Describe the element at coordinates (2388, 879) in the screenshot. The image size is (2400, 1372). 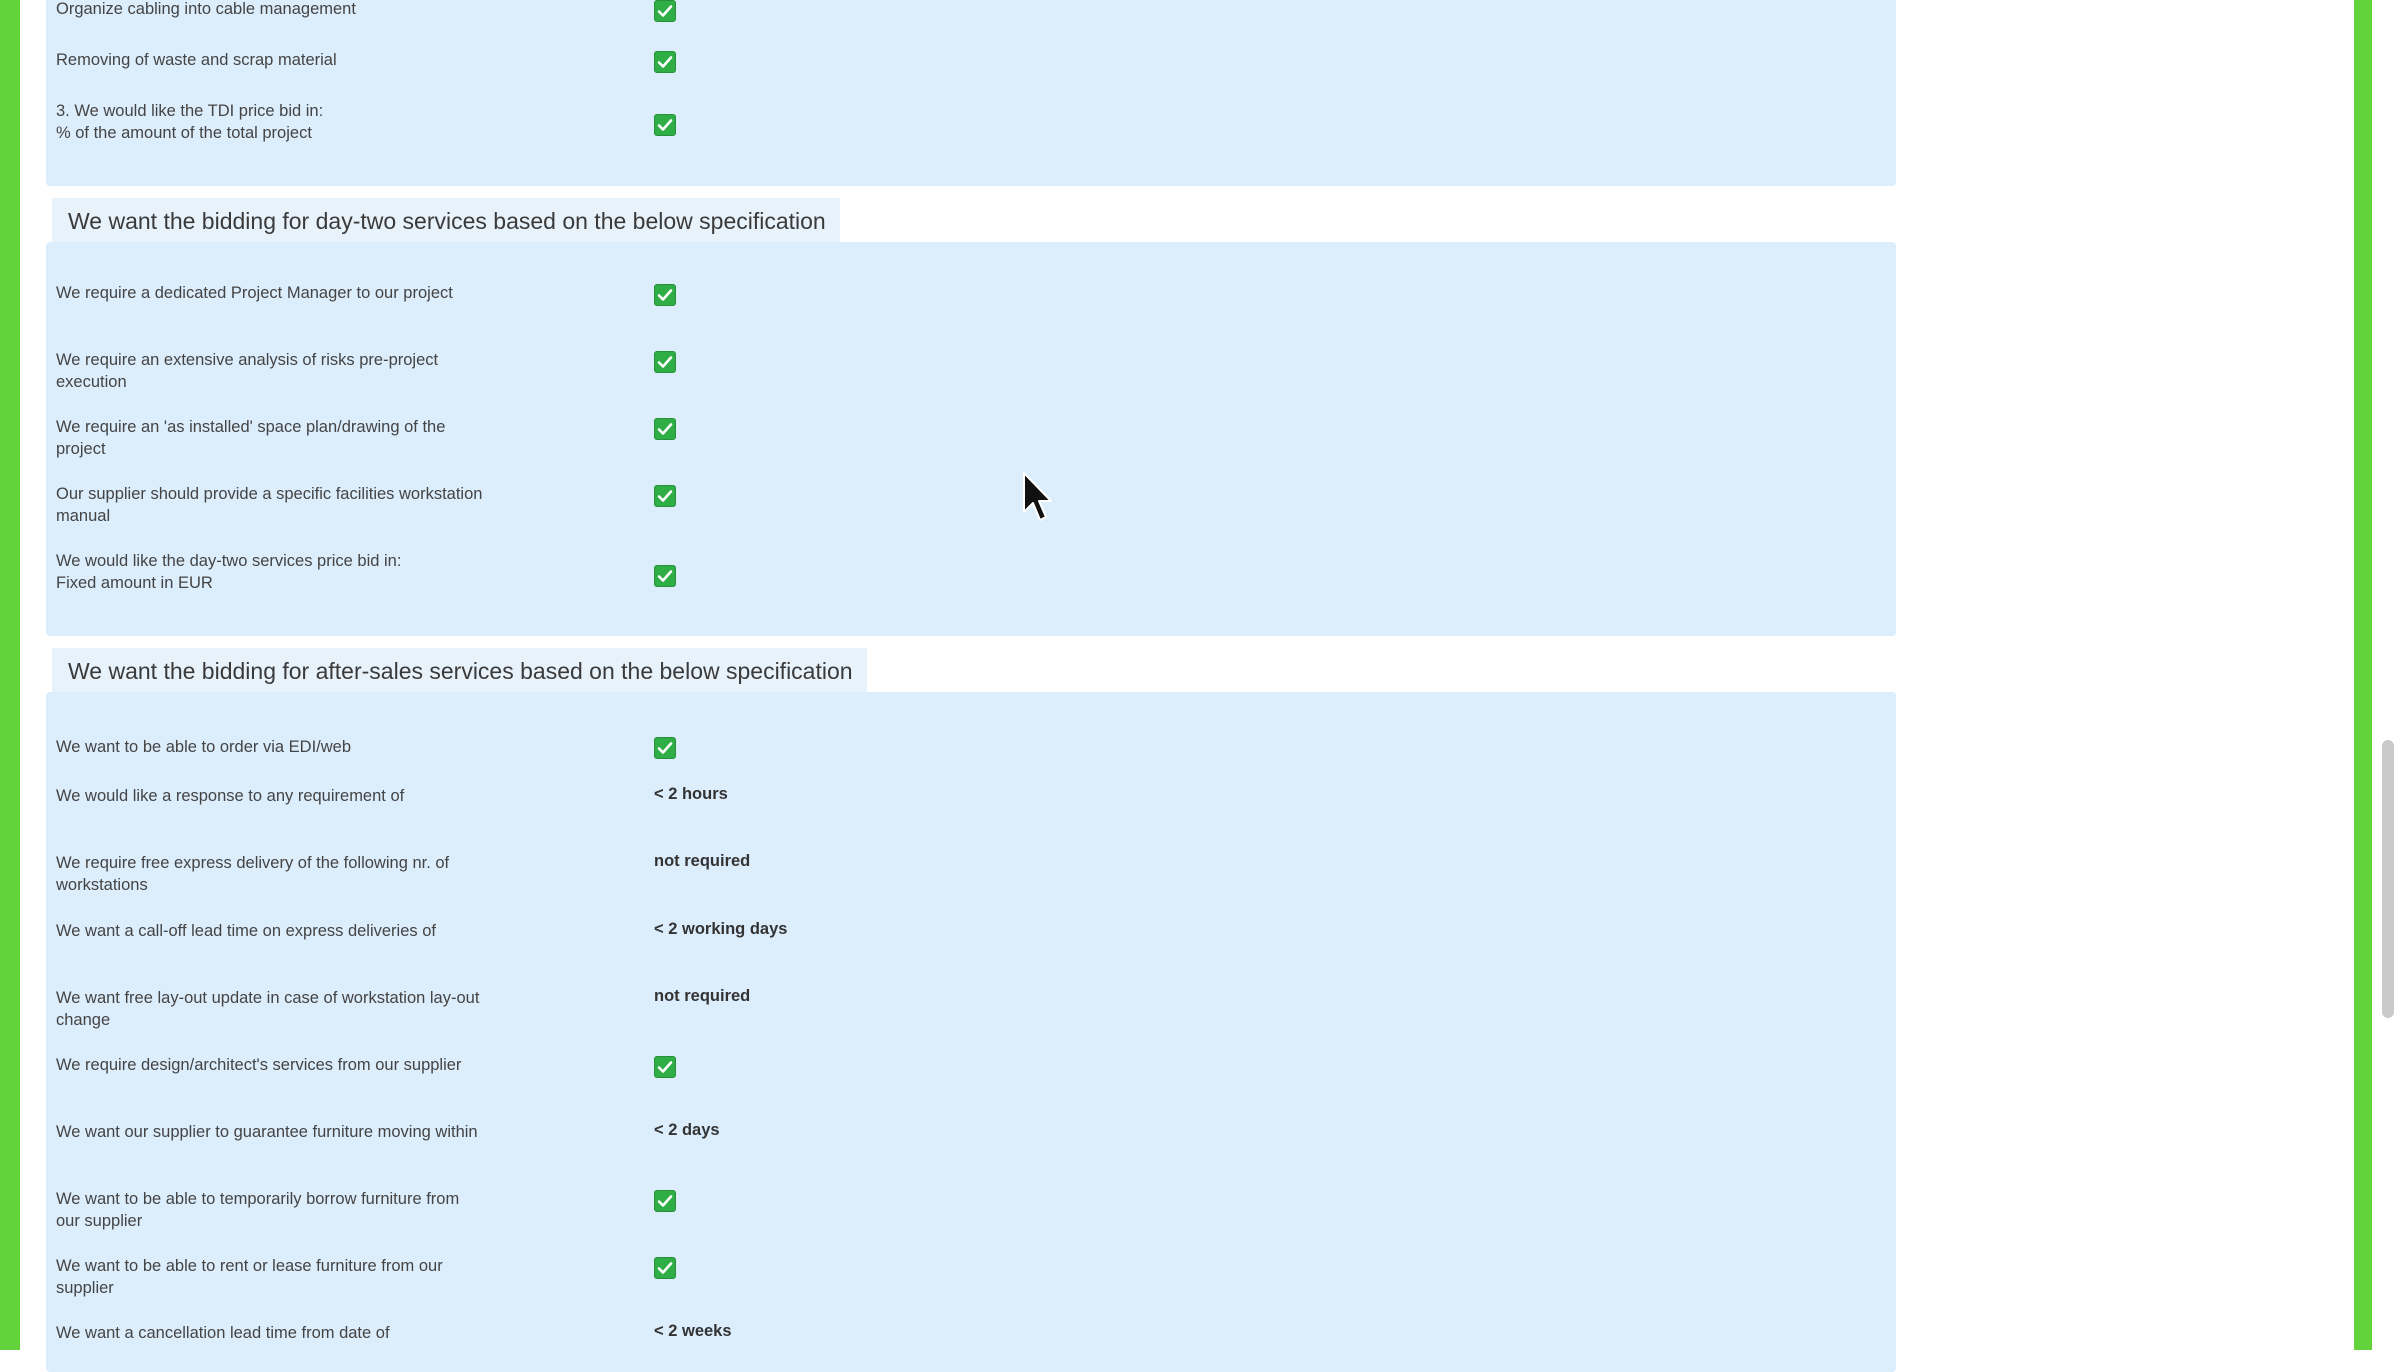
I see `scrollbar-thumb` at that location.